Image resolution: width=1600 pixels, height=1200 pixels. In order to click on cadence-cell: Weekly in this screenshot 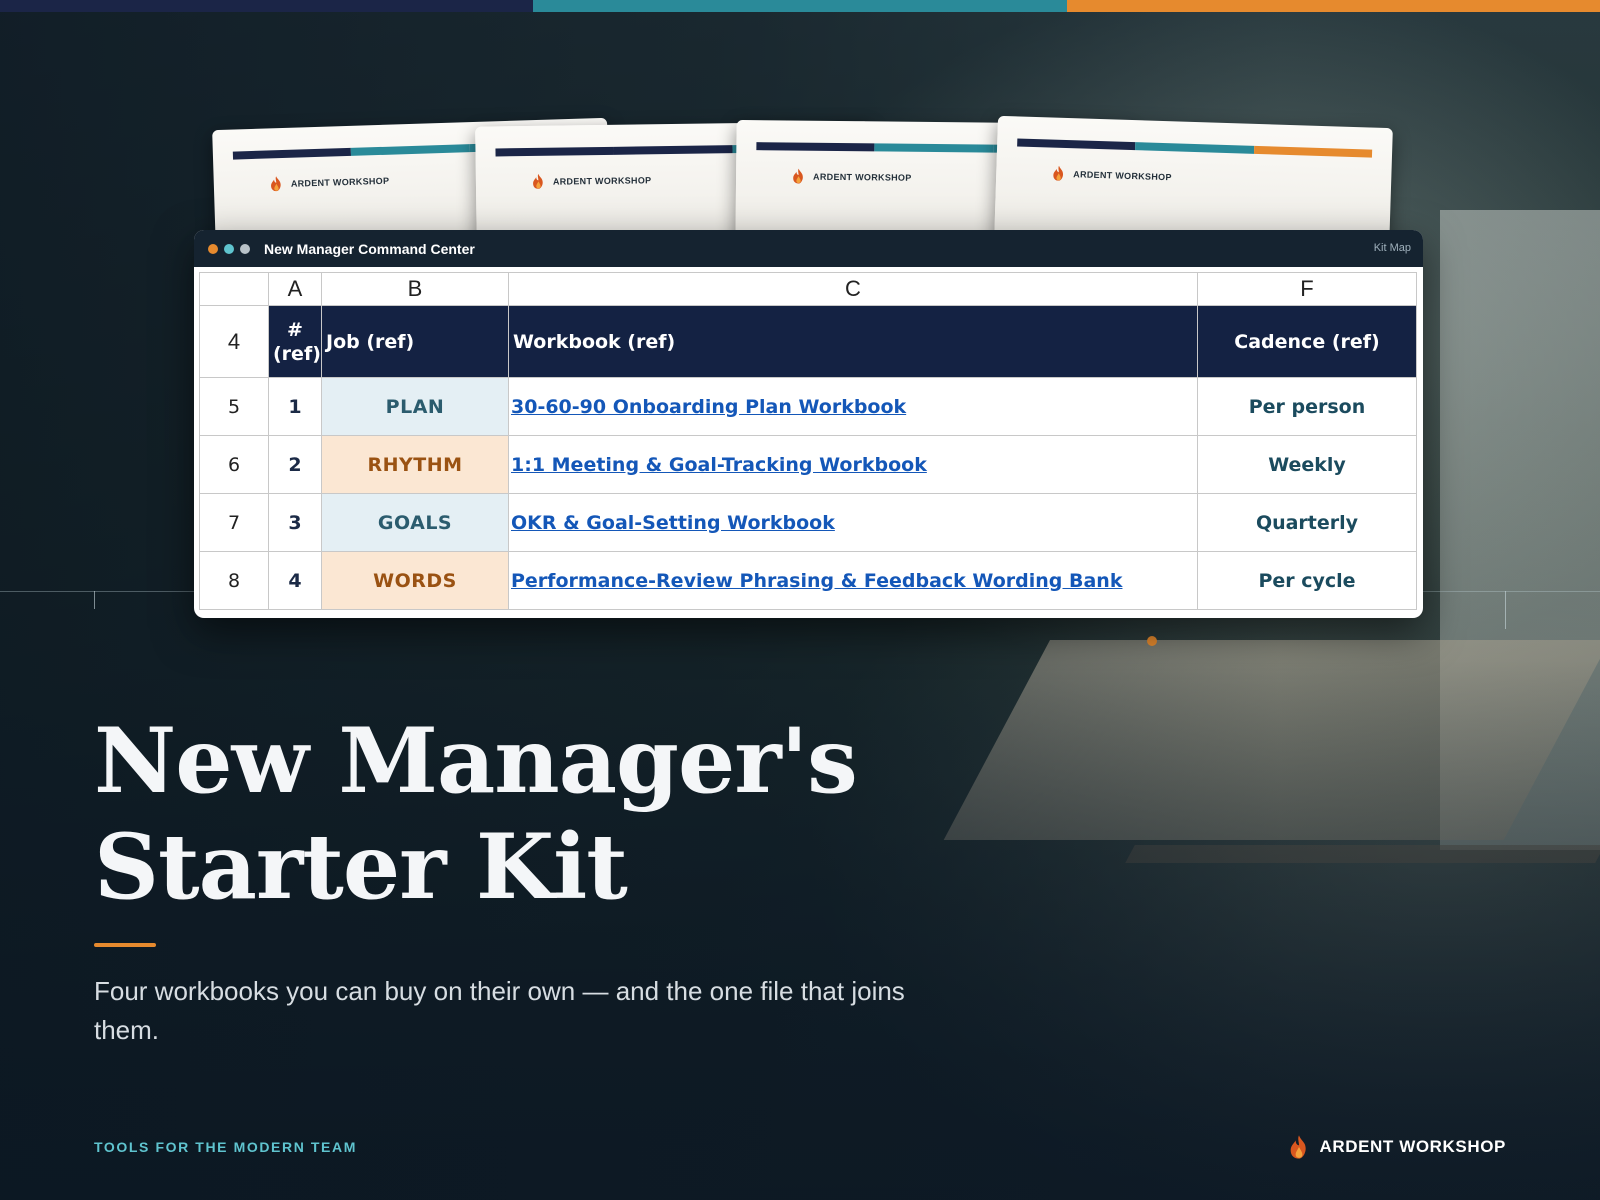, I will do `click(1307, 464)`.